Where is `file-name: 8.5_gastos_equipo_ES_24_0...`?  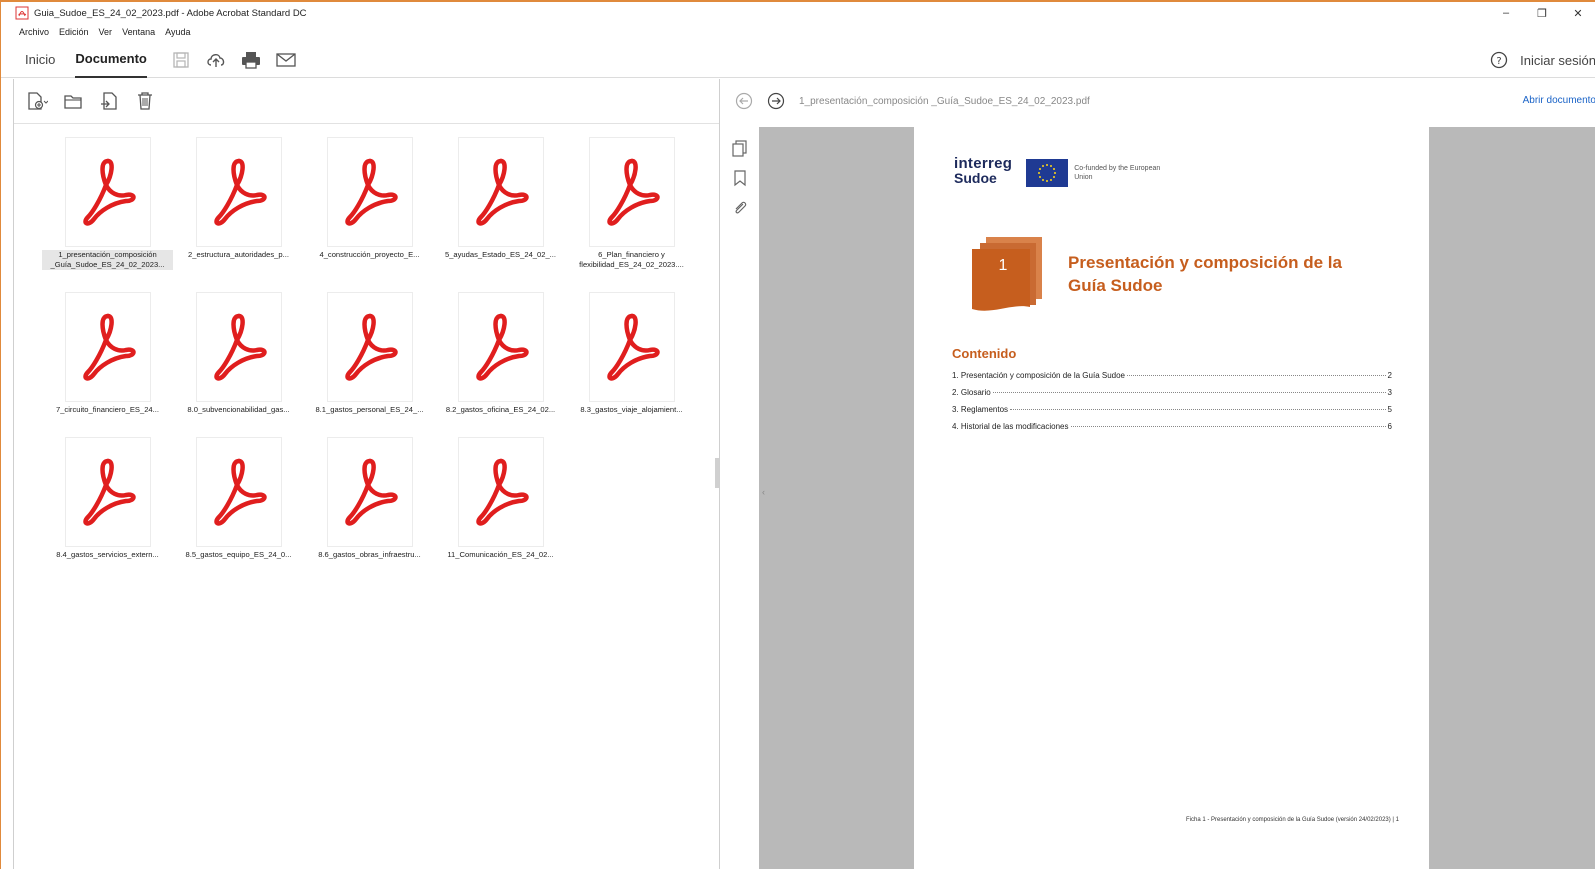
file-name: 8.5_gastos_equipo_ES_24_0... is located at coordinates (238, 554).